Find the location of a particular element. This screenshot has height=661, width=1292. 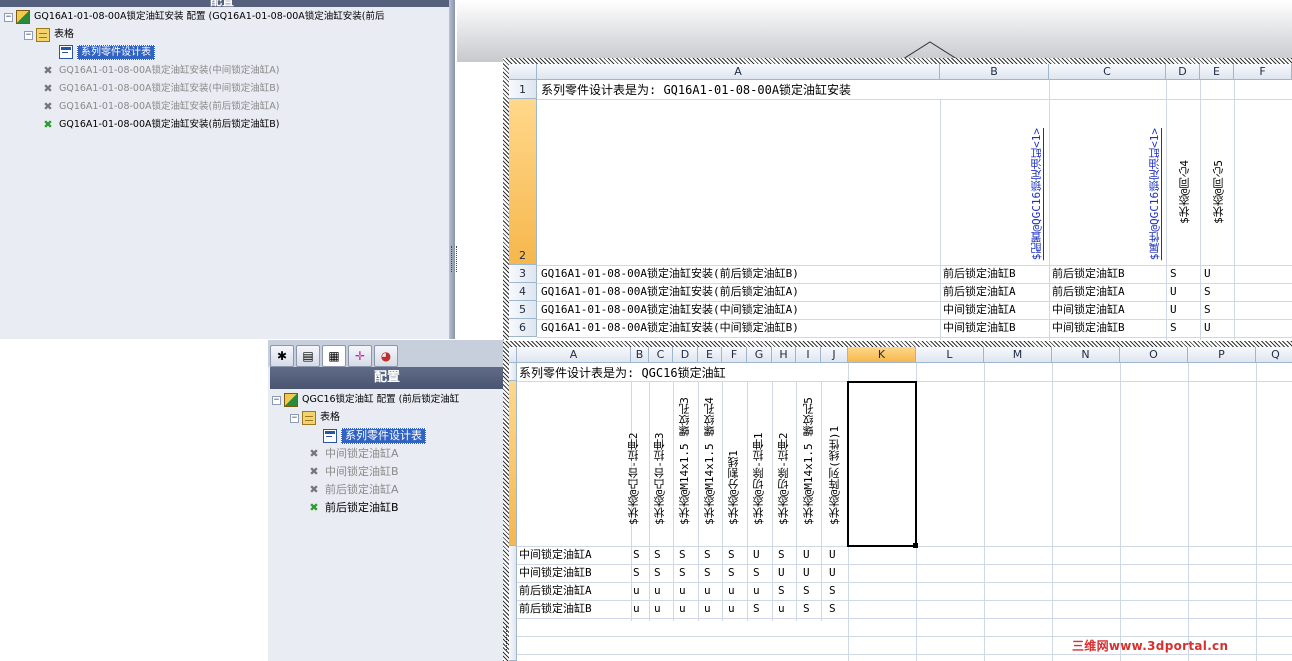

column-header-K: K is located at coordinates (882, 355).